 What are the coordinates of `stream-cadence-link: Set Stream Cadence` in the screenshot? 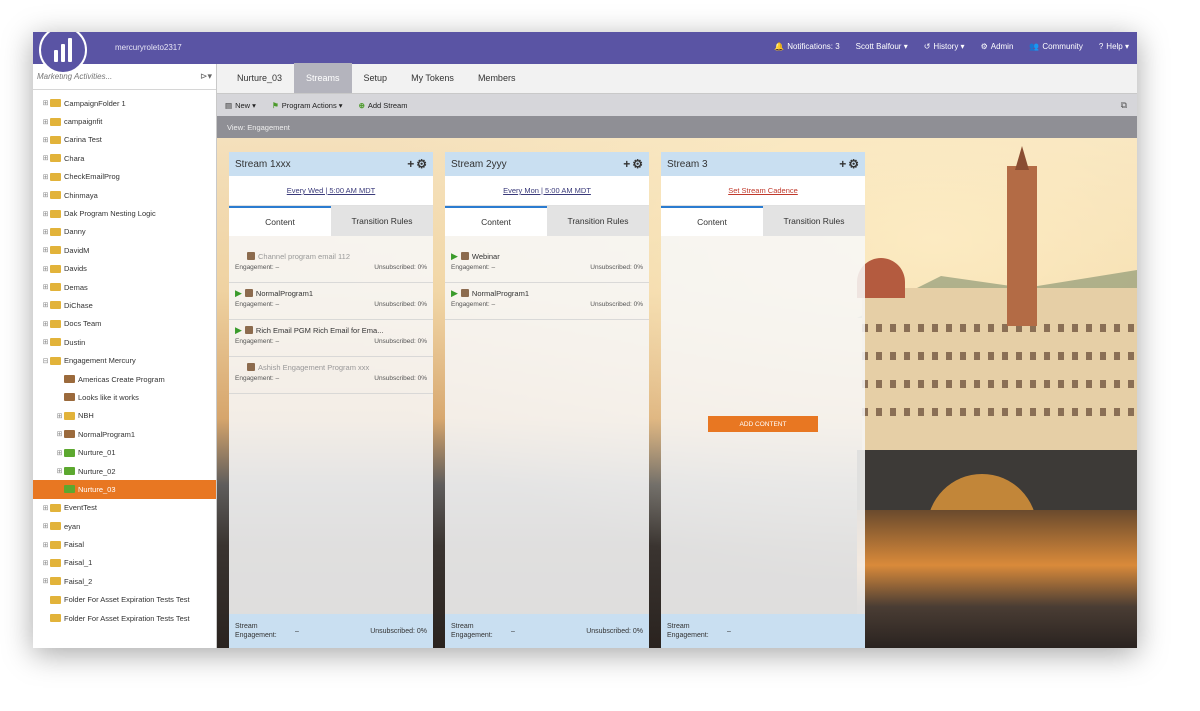 It's located at (763, 191).